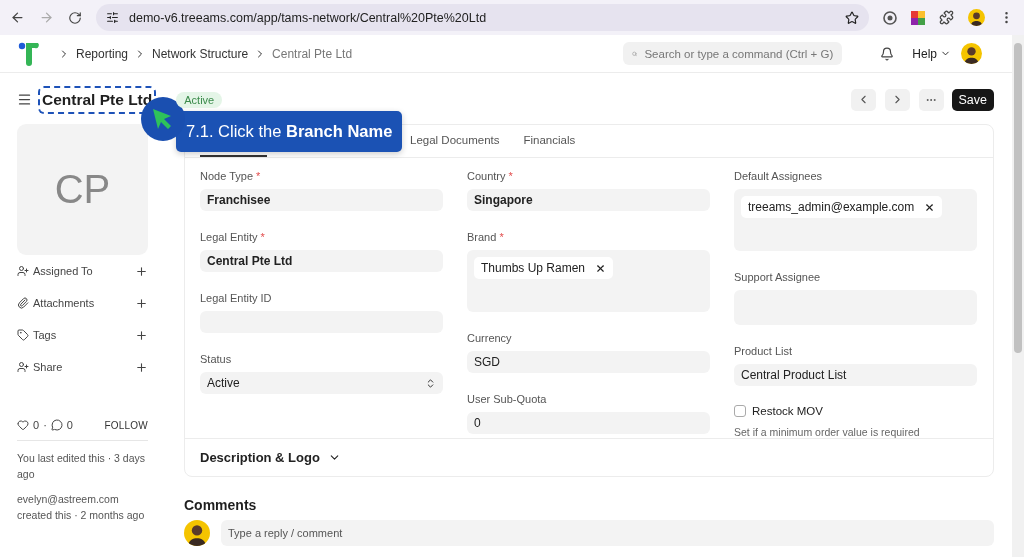 Image resolution: width=1024 pixels, height=557 pixels. Describe the element at coordinates (777, 277) in the screenshot. I see `field-label: Support Assignee` at that location.